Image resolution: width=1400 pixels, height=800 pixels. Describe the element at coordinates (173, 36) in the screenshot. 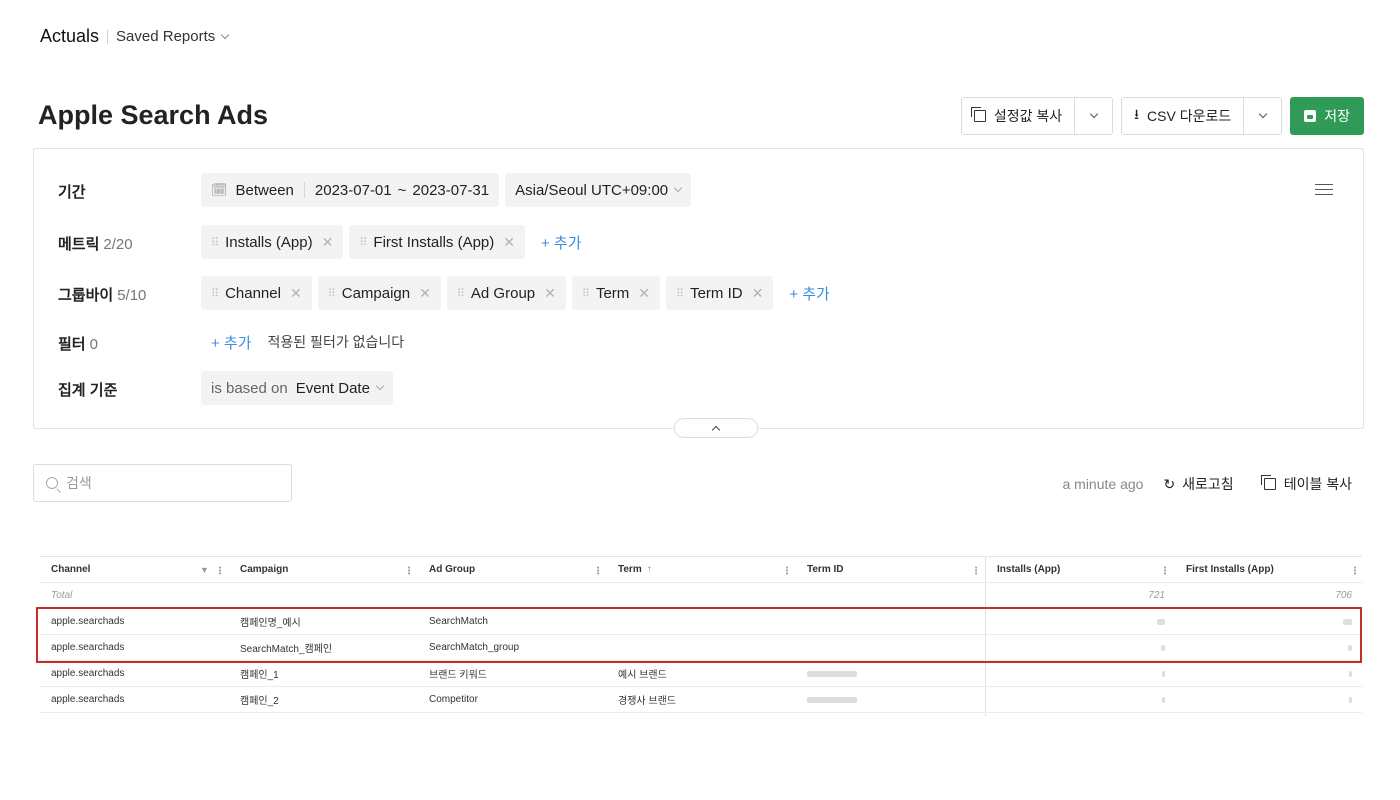

I see `saved-reports-dropdown: Saved Reports` at that location.